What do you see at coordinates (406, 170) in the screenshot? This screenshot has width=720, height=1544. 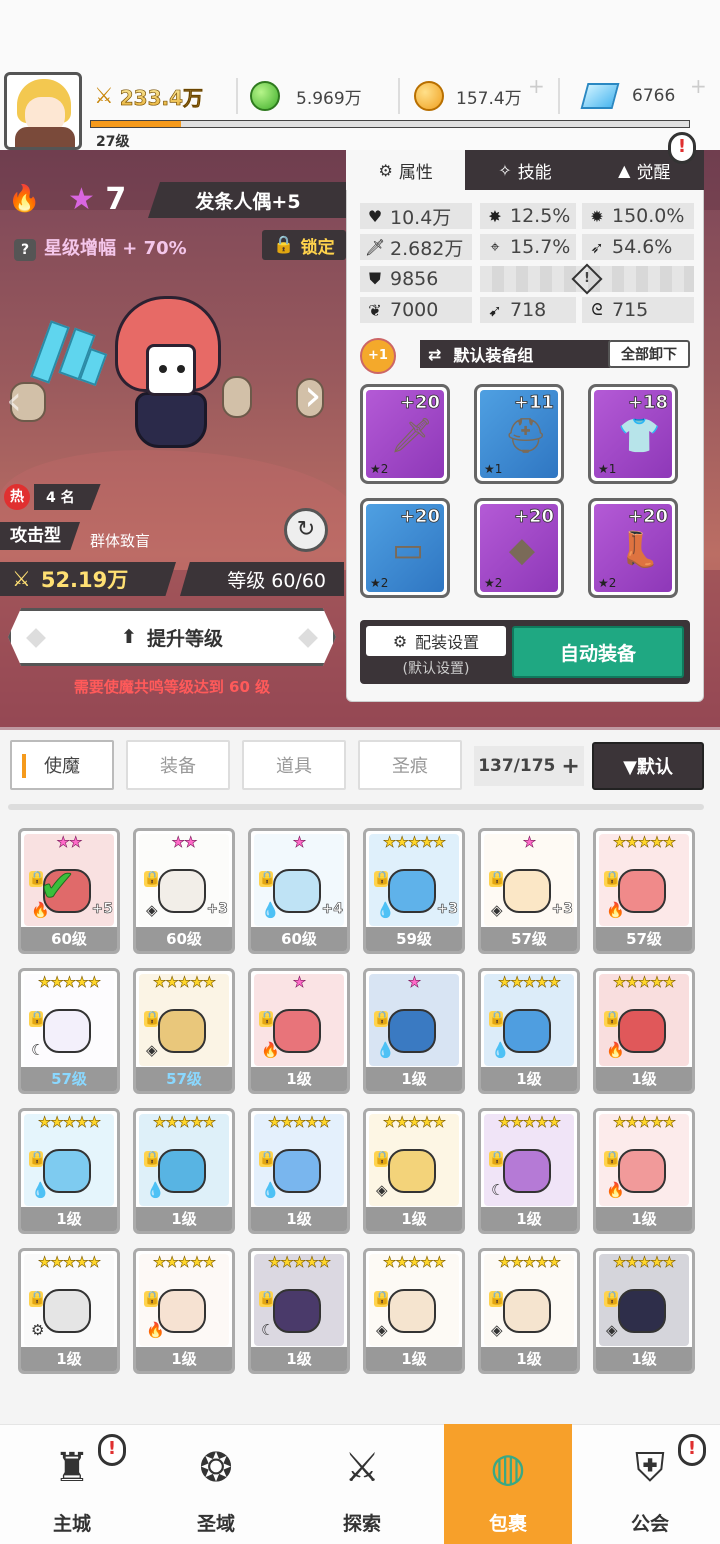 I see `tab-attributes: ⚙ 属性` at bounding box center [406, 170].